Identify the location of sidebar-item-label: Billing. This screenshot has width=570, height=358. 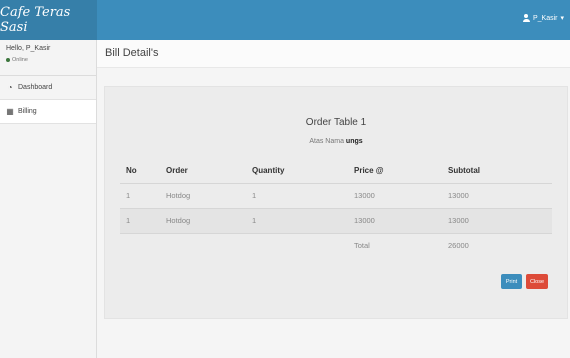
(27, 111).